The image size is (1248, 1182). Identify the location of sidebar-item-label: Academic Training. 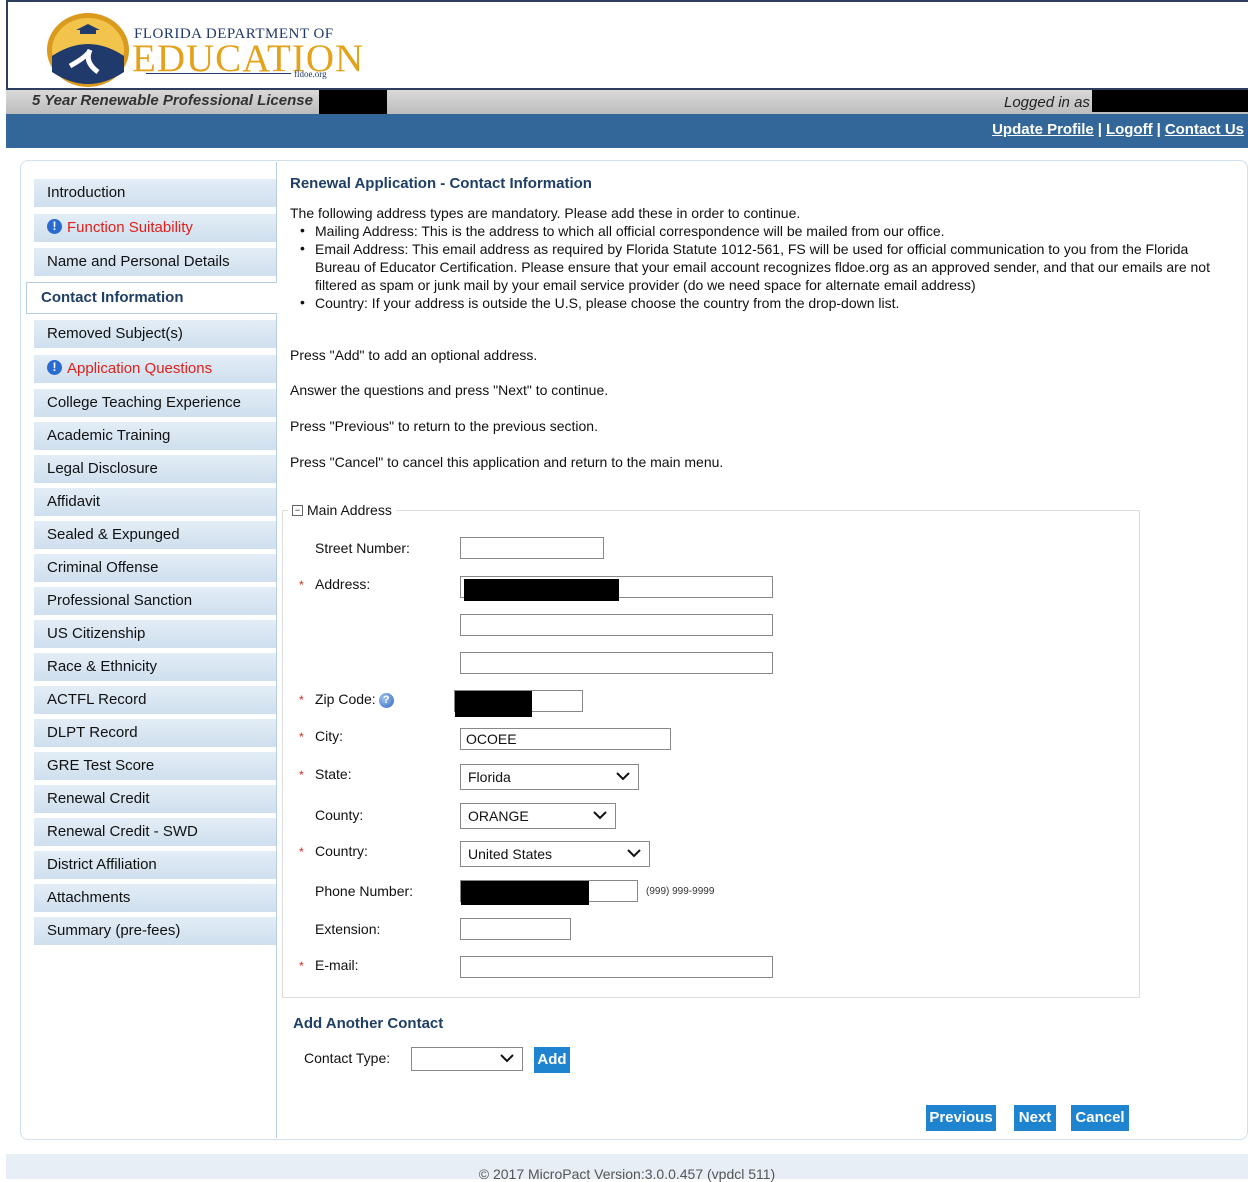
(109, 435).